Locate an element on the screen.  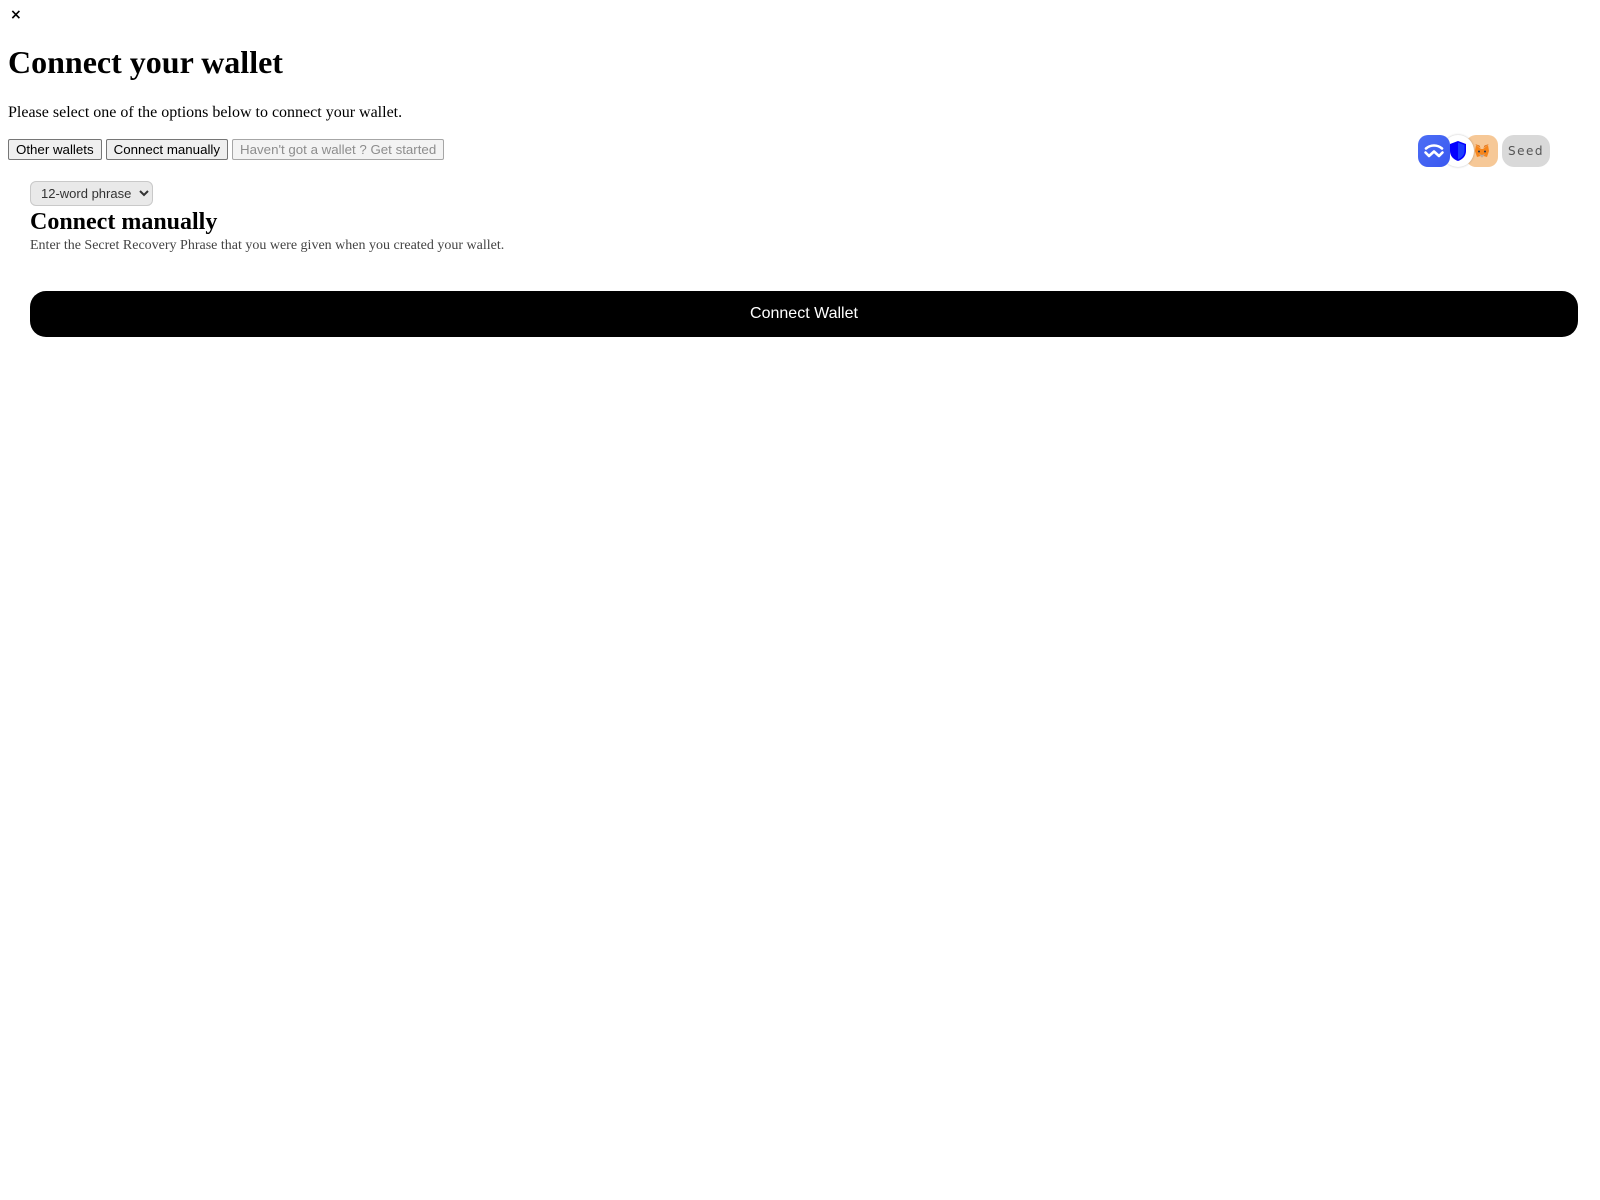
connect-wallet-button: Connect Wallet is located at coordinates (804, 314).